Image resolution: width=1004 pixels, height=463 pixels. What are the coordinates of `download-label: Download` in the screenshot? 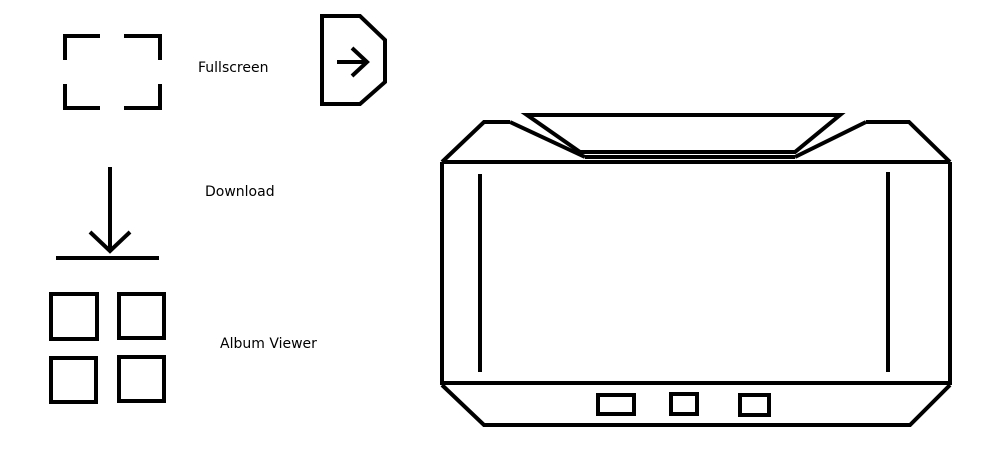 It's located at (240, 192).